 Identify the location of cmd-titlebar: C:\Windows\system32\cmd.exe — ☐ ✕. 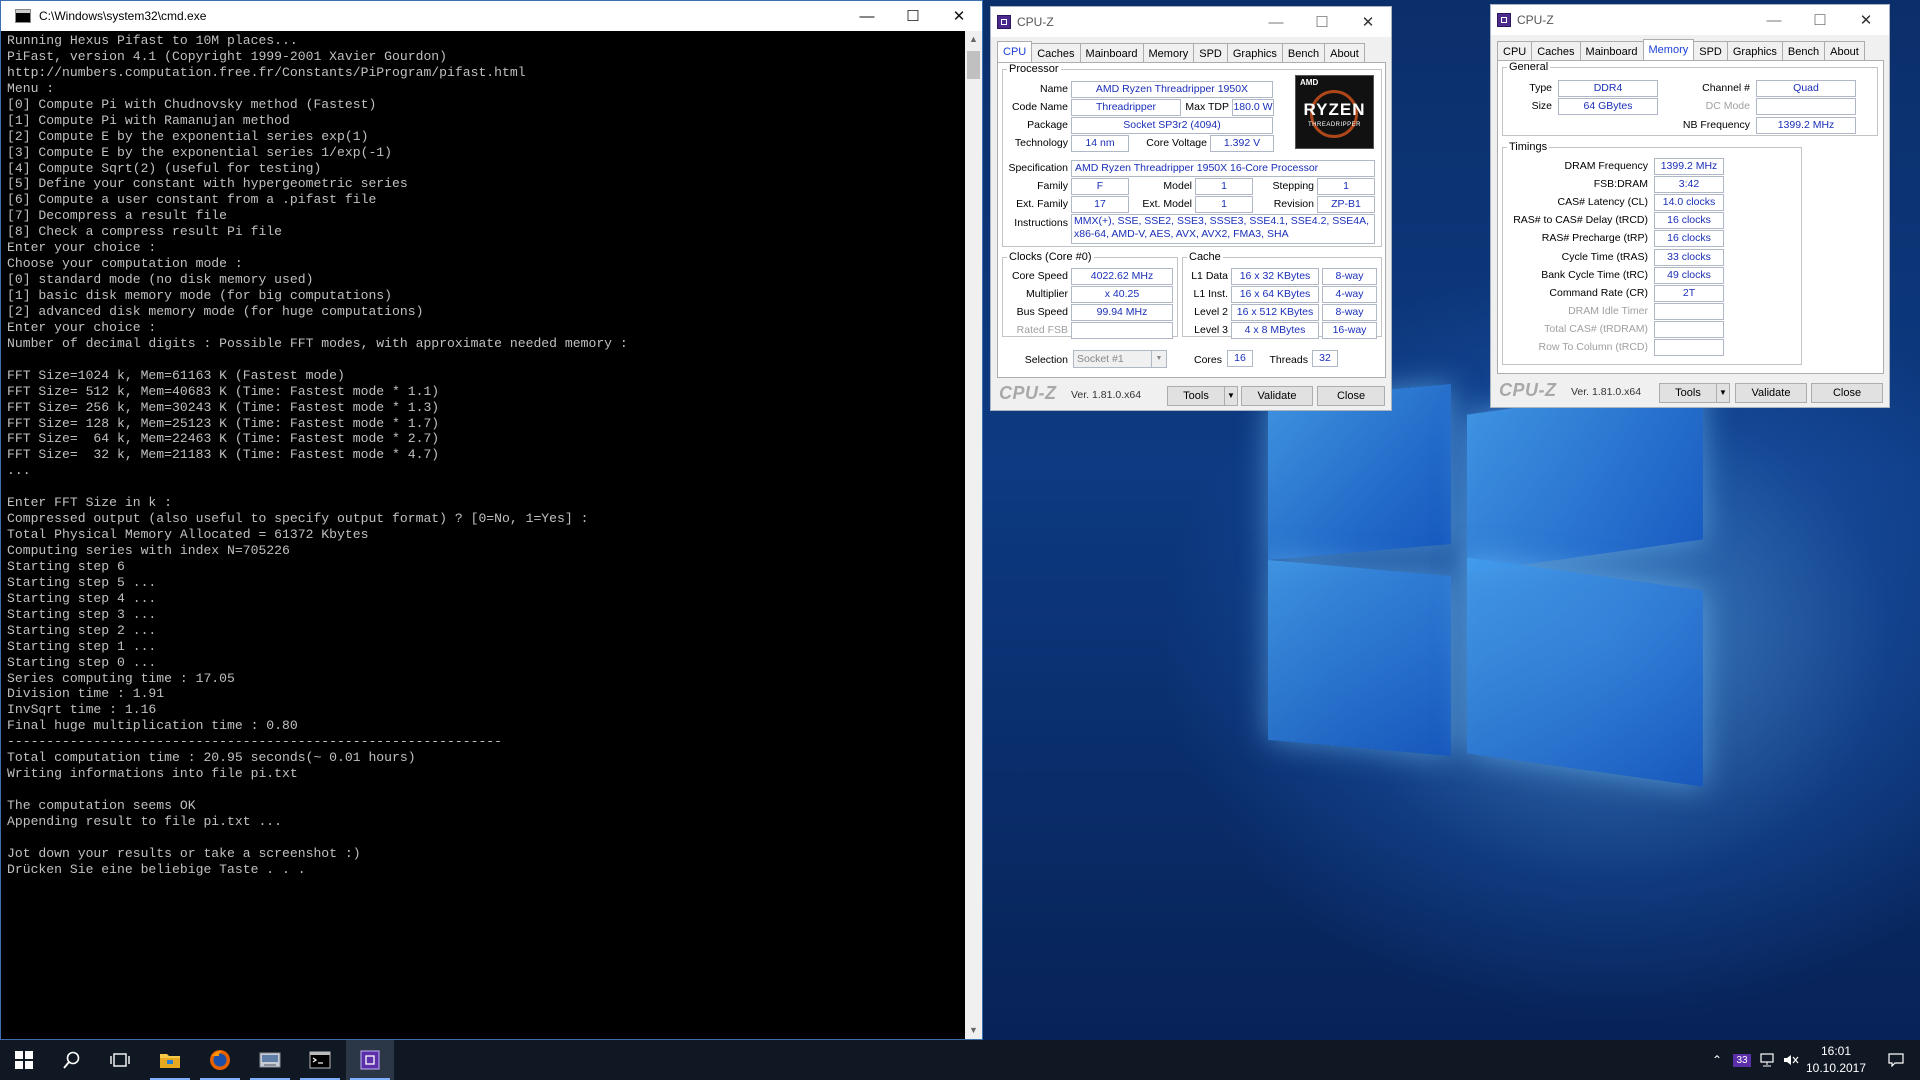
(491, 16).